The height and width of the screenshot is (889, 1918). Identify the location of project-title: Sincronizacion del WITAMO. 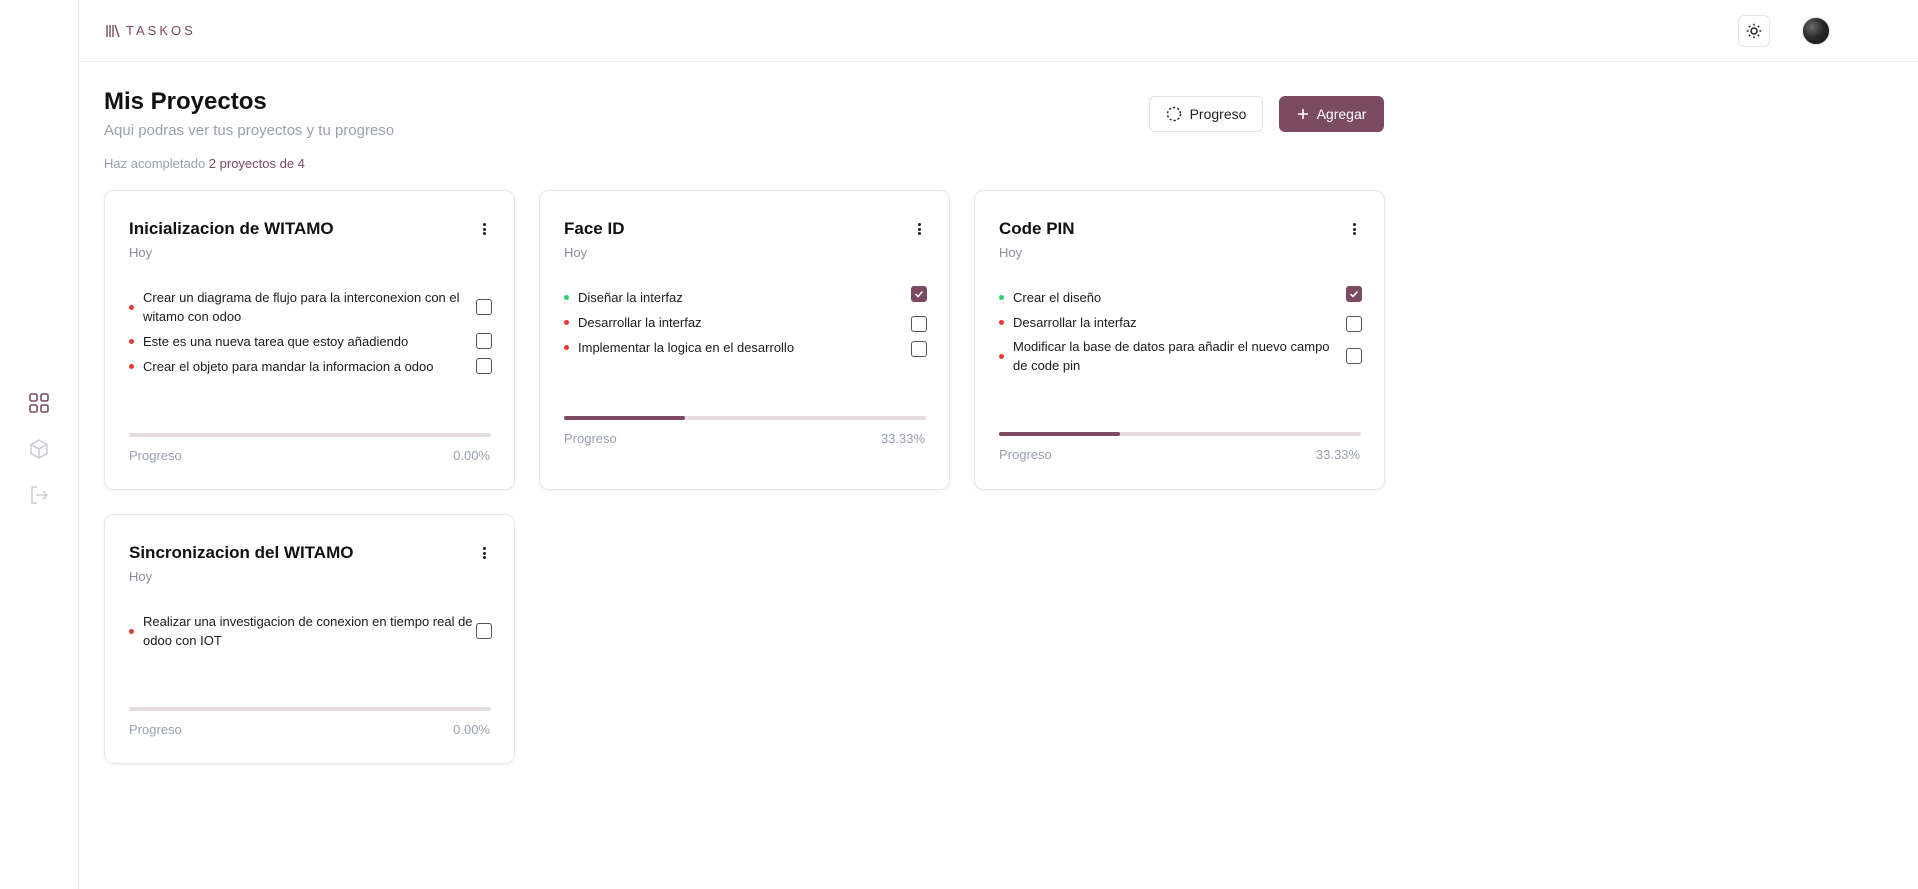
(241, 552).